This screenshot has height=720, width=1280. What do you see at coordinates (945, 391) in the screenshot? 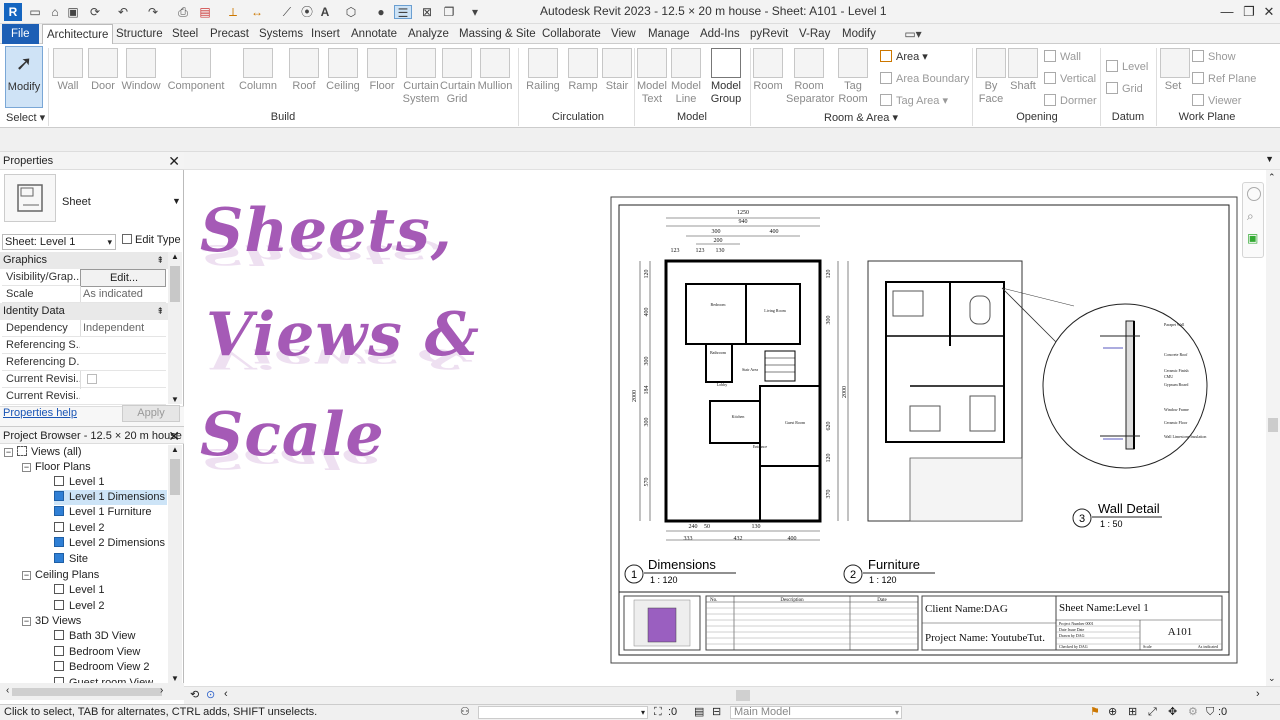
I see `furniture-plan-view` at bounding box center [945, 391].